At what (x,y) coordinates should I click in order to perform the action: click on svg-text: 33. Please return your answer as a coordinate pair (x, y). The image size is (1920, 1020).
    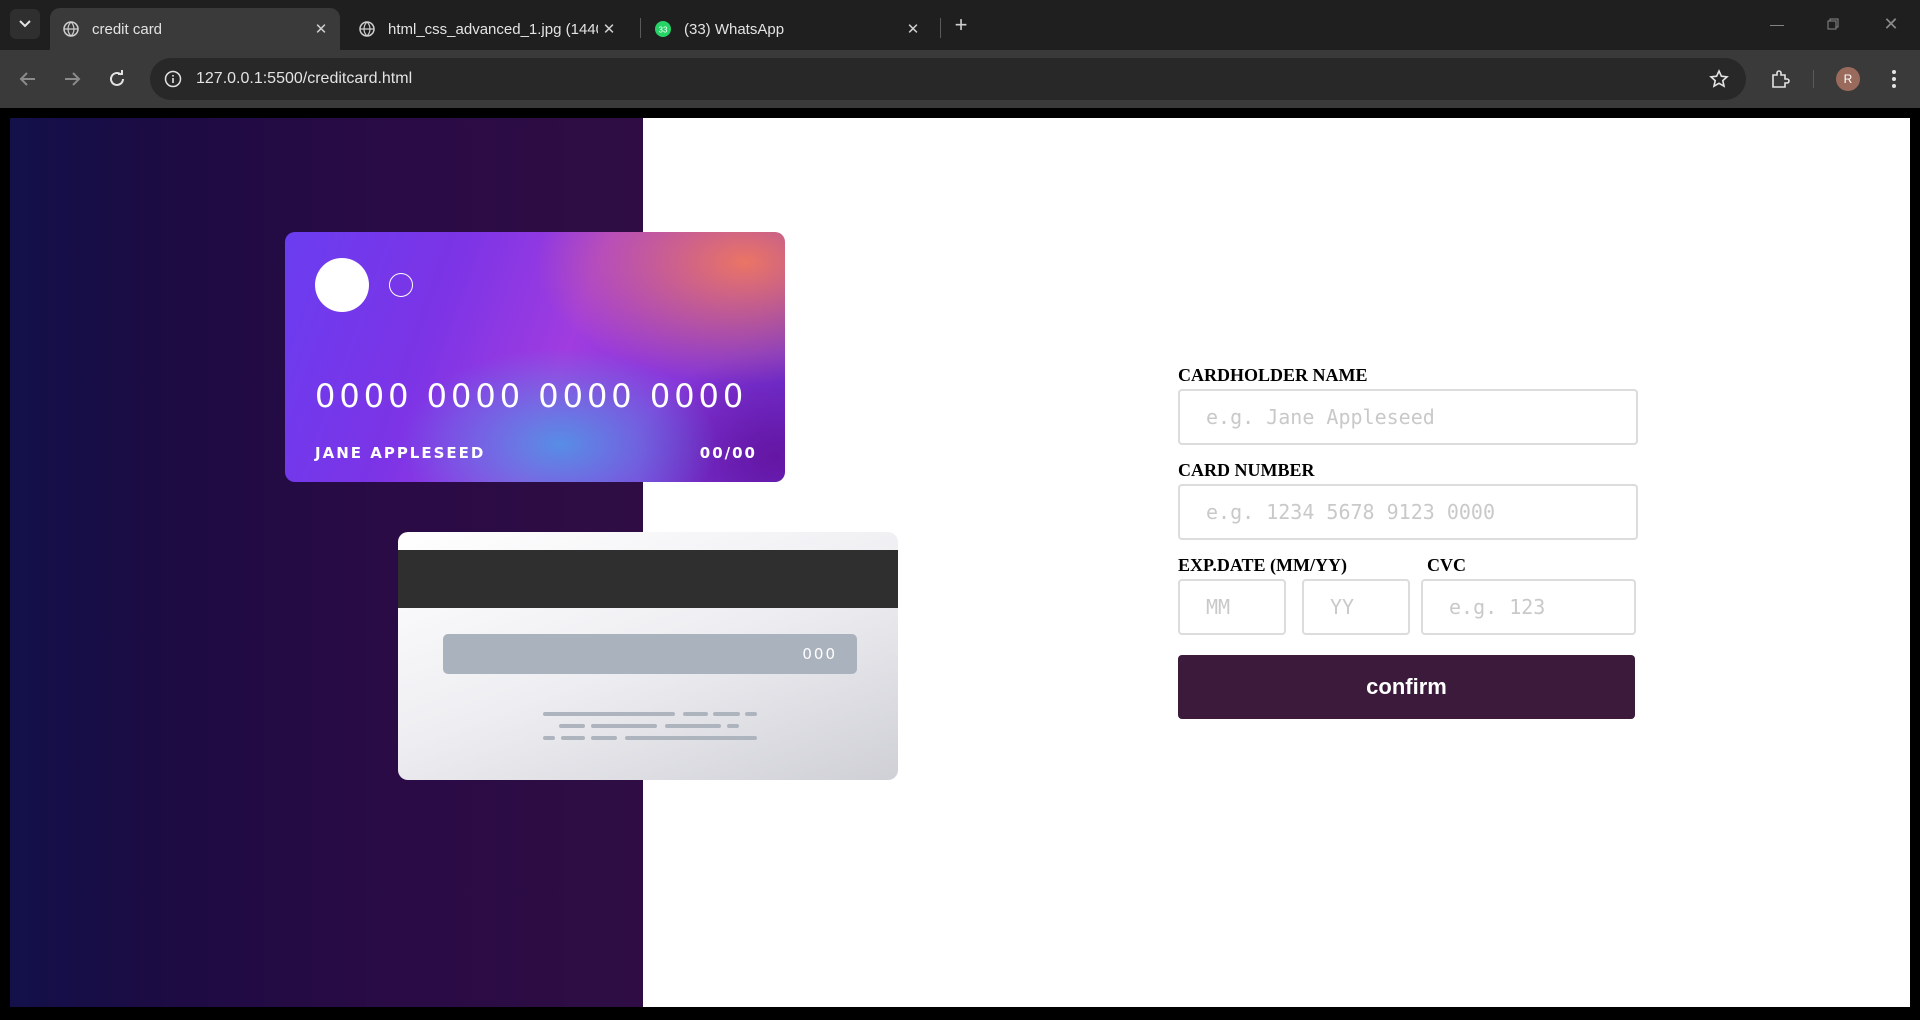
    Looking at the image, I should click on (663, 30).